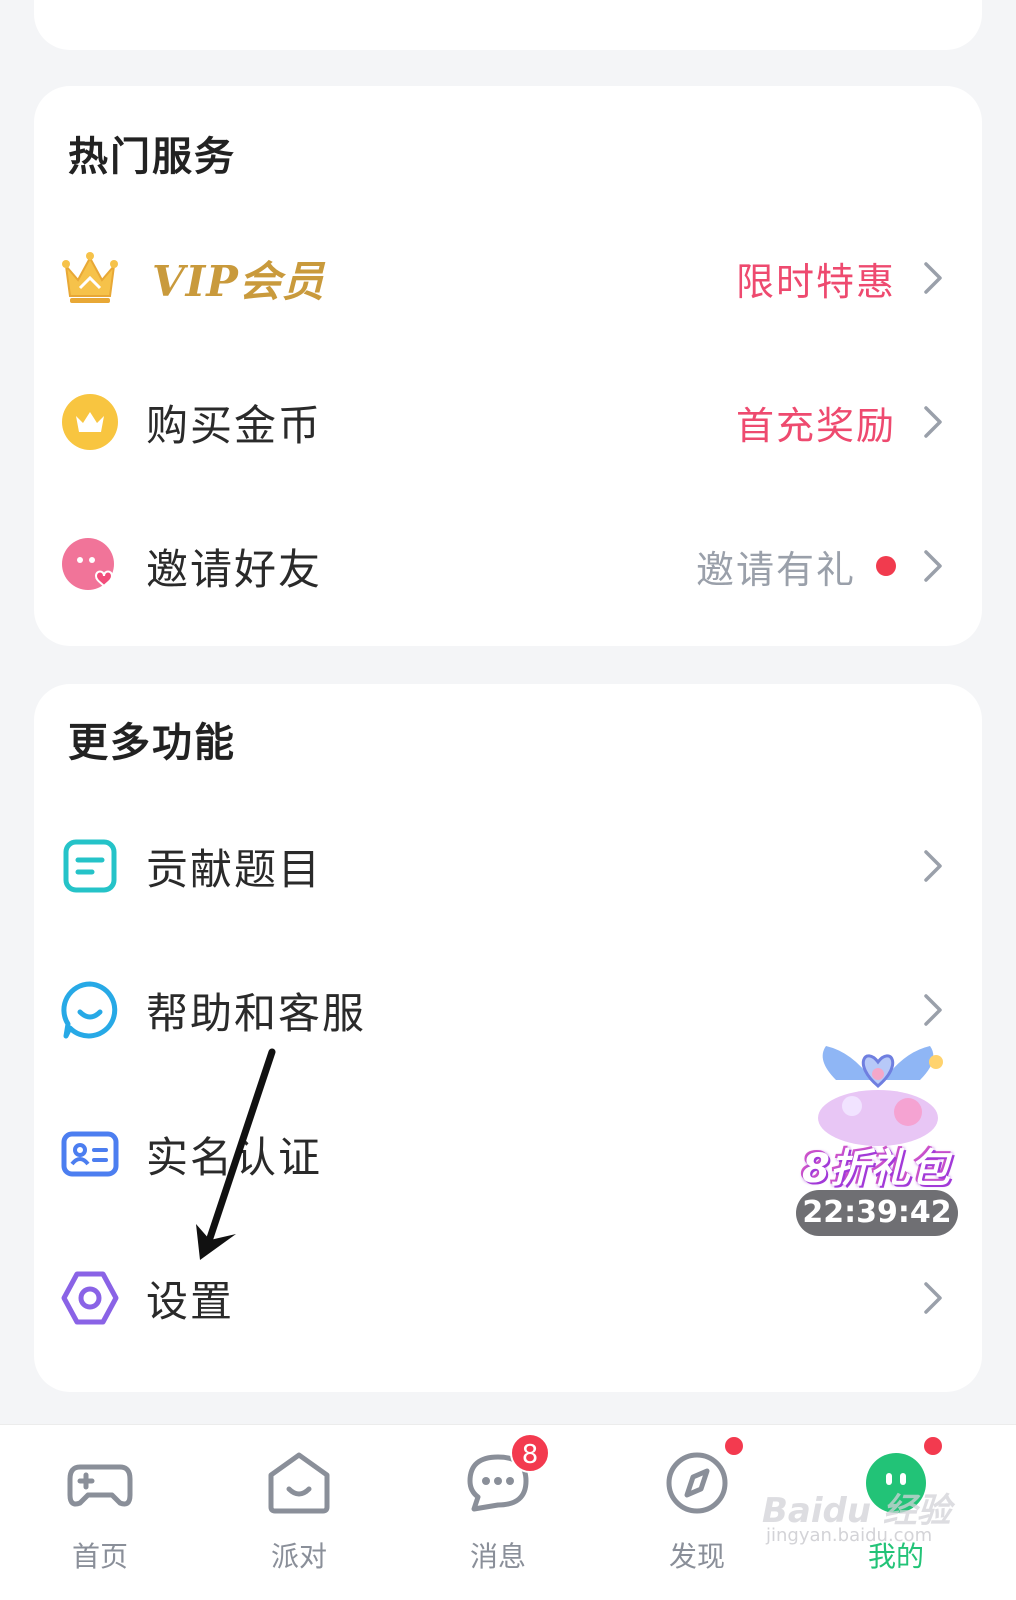  Describe the element at coordinates (508, 278) in the screenshot. I see `vip-membership-row: VIP会员 限时特惠` at that location.